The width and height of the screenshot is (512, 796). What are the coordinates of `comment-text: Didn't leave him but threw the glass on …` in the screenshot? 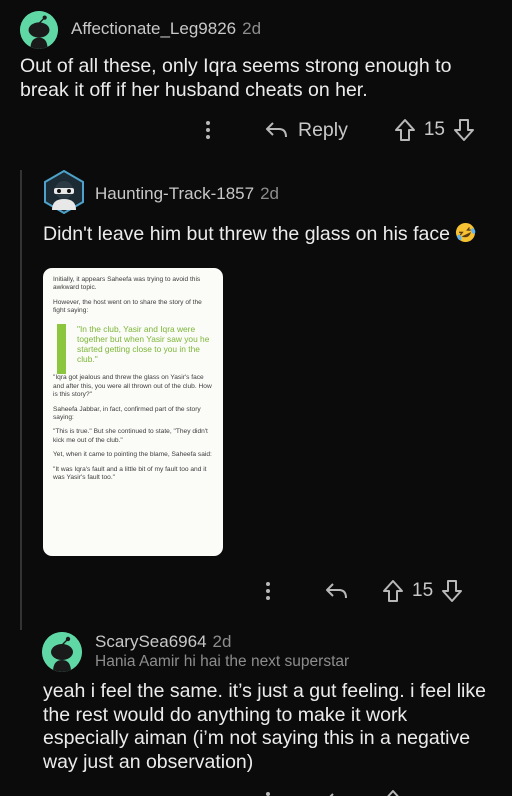 It's located at (246, 234).